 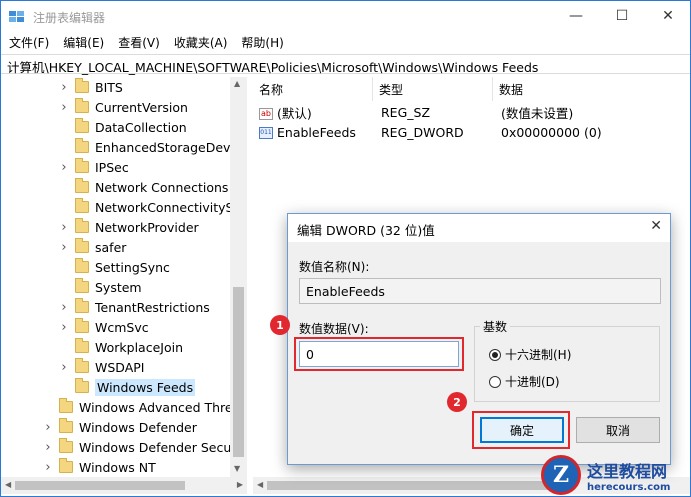 I want to click on tree-item-label: EnhancedStorageDevice, so click(x=171, y=147).